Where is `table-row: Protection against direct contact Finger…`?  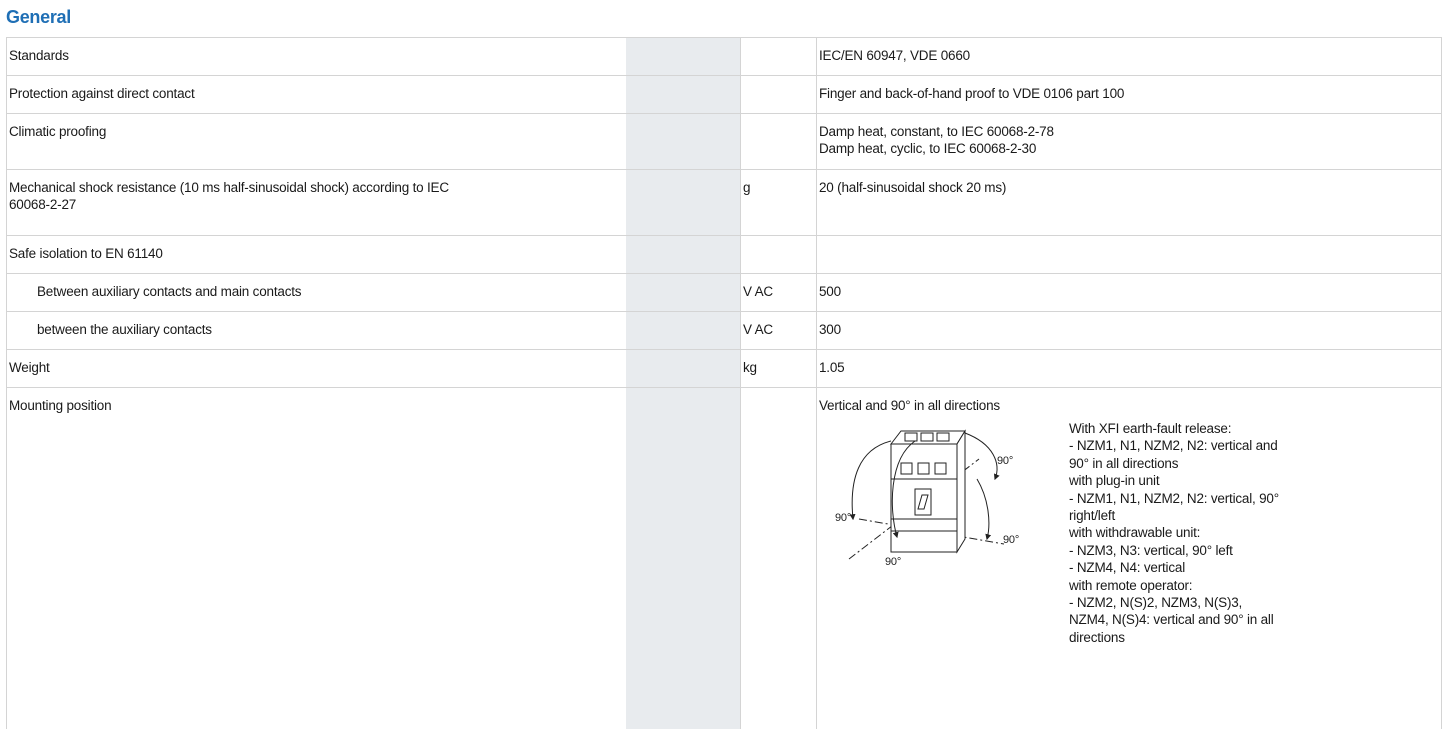 table-row: Protection against direct contact Finger… is located at coordinates (724, 95).